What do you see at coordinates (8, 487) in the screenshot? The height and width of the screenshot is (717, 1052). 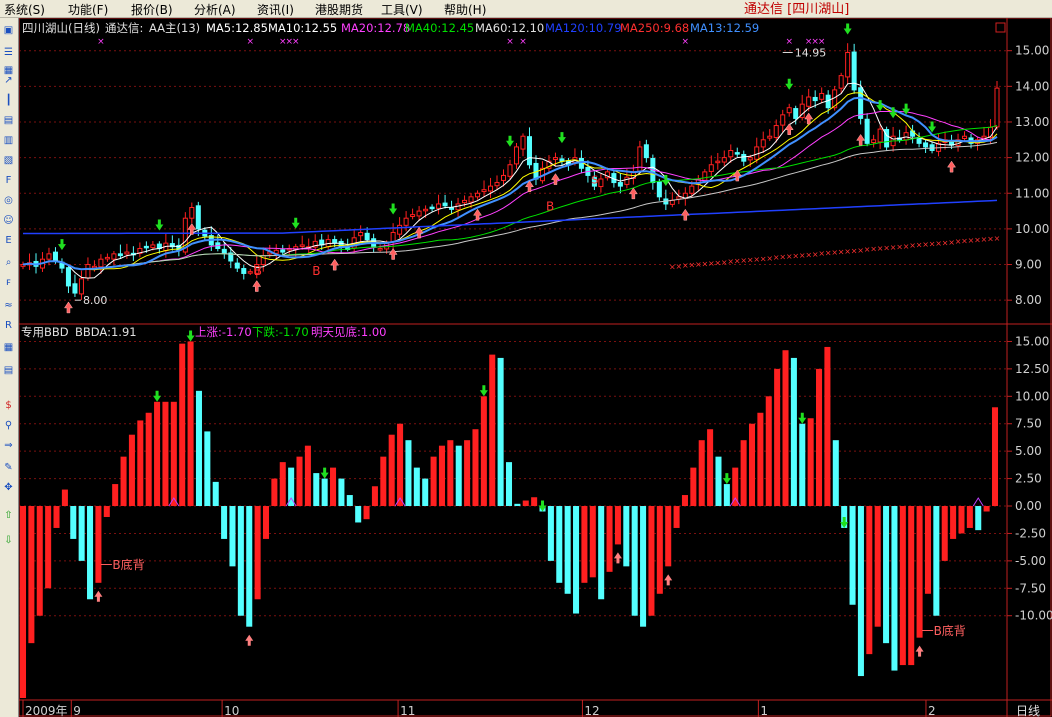 I see `move-icon: ✥` at bounding box center [8, 487].